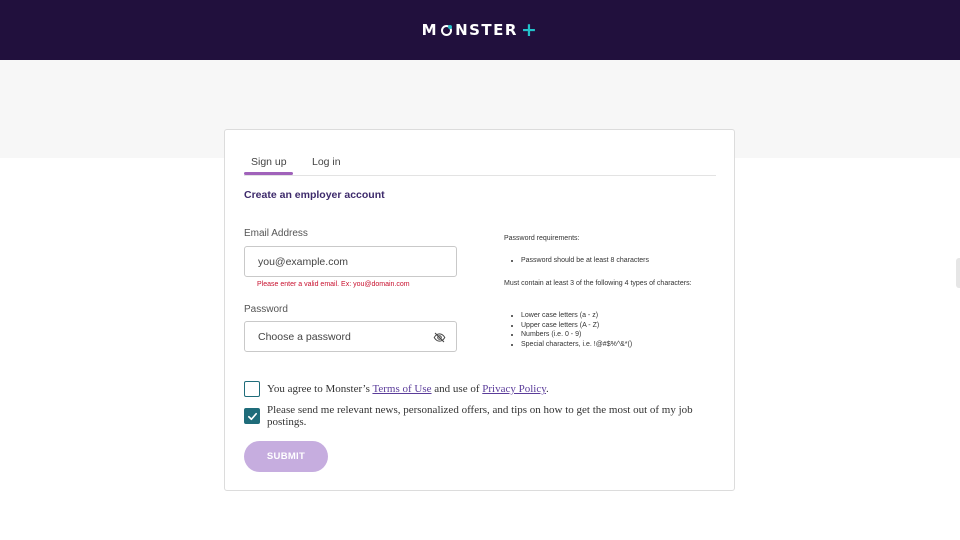  Describe the element at coordinates (266, 309) in the screenshot. I see `password-label: Password` at that location.